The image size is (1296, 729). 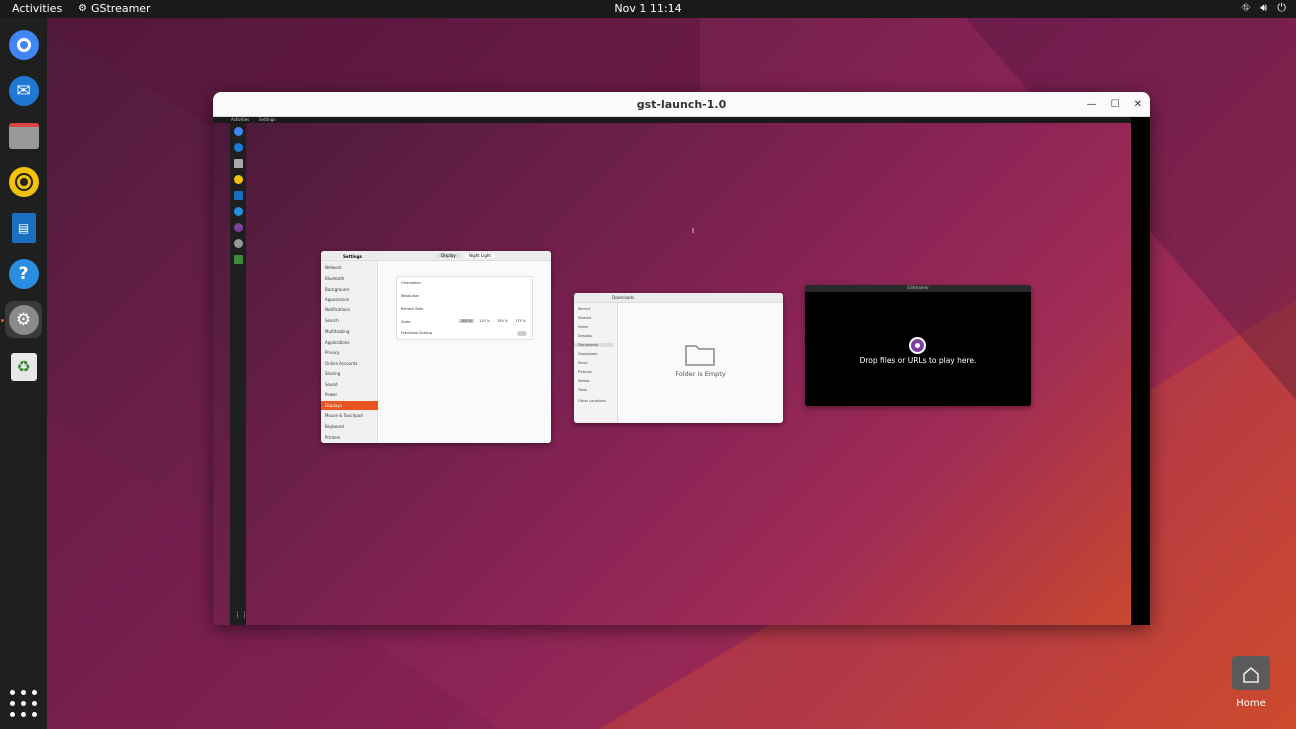 I want to click on window-titlebar: gst-launch-1.0, so click(x=681, y=104).